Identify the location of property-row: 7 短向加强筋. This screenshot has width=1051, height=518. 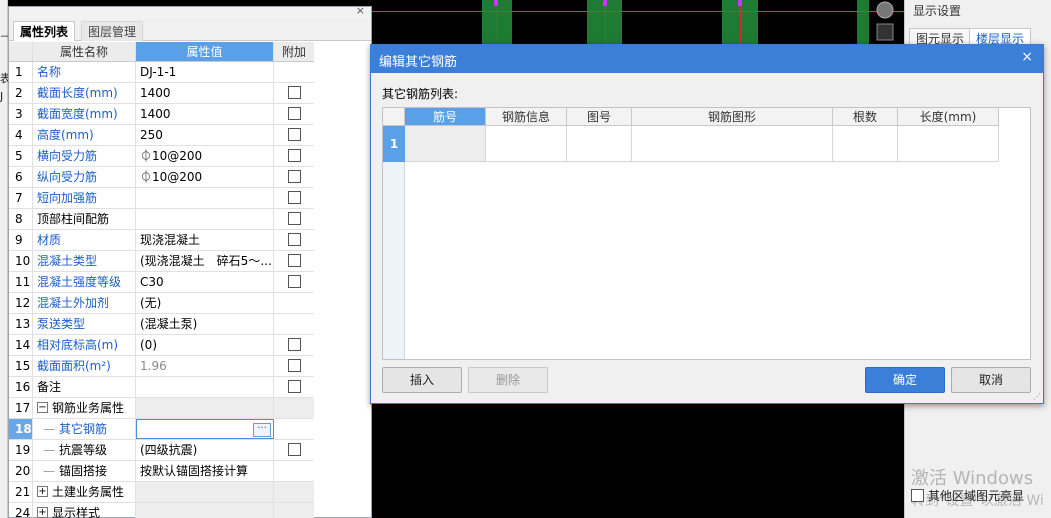
(161, 198).